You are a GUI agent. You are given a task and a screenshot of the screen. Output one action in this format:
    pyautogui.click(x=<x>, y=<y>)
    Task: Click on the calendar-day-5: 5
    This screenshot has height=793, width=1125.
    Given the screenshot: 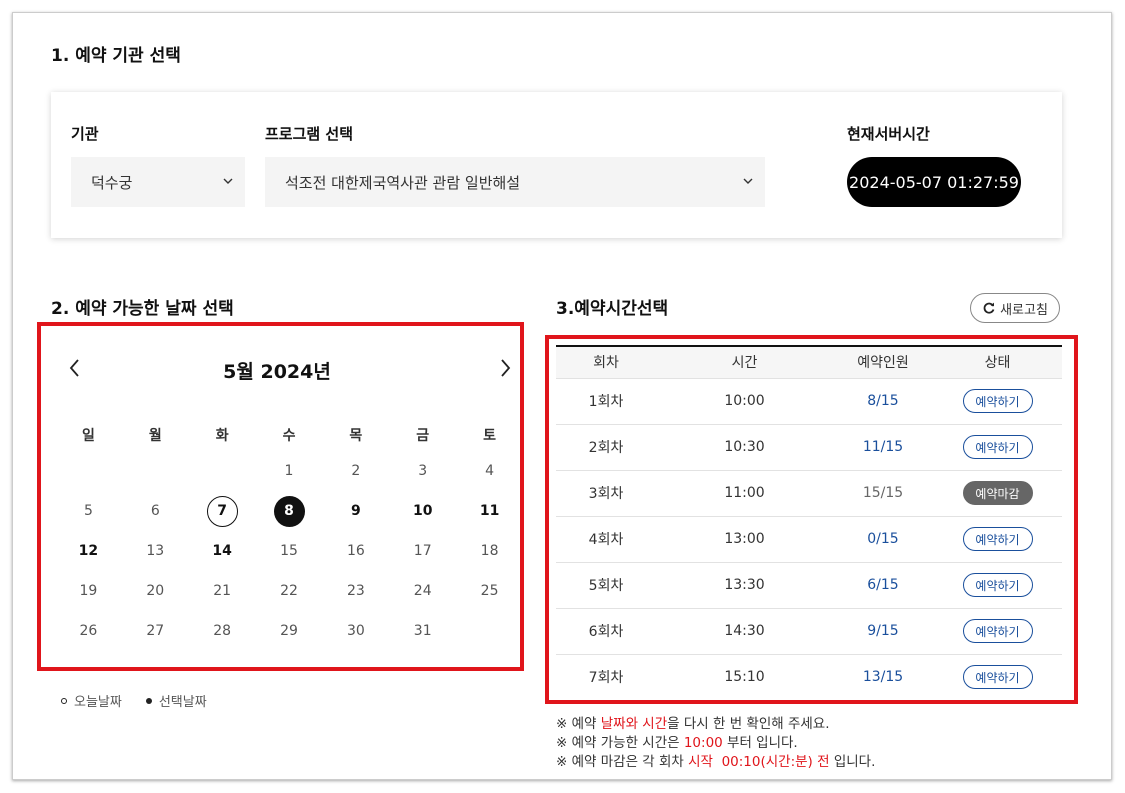 What is the action you would take?
    pyautogui.click(x=88, y=511)
    